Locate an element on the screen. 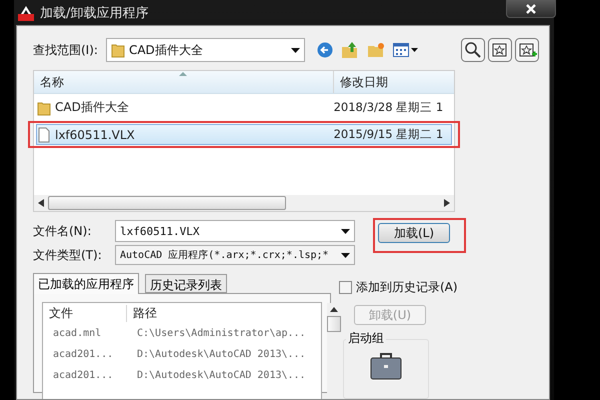  look-in-dropdown: CAD插件大全 is located at coordinates (205, 50).